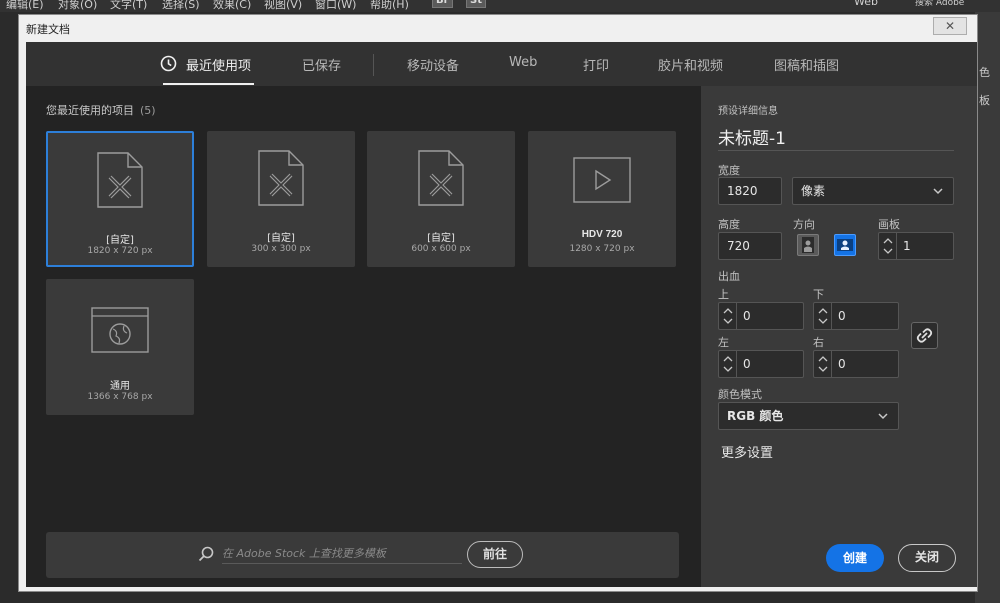 The width and height of the screenshot is (1000, 603). What do you see at coordinates (842, 316) in the screenshot?
I see `bleed-bottom-value: 0` at bounding box center [842, 316].